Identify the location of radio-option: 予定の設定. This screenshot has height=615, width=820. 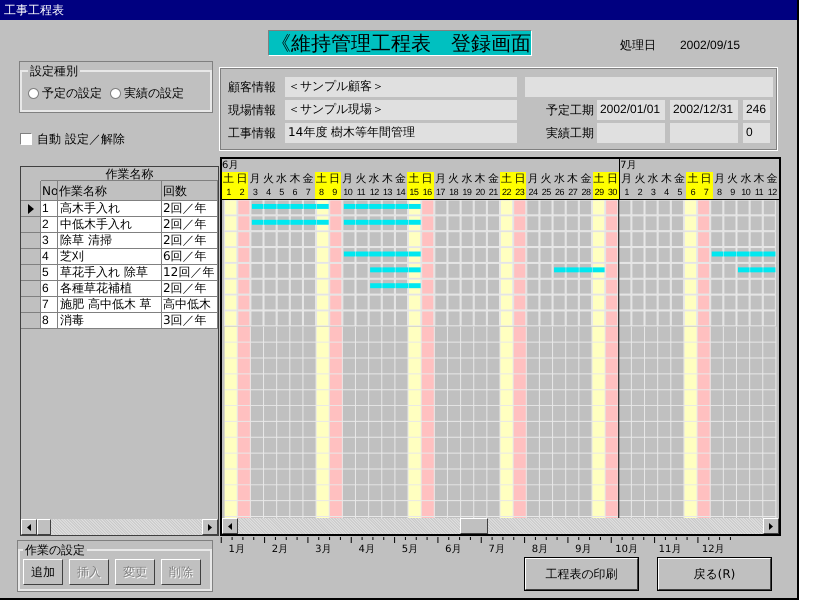
(65, 93).